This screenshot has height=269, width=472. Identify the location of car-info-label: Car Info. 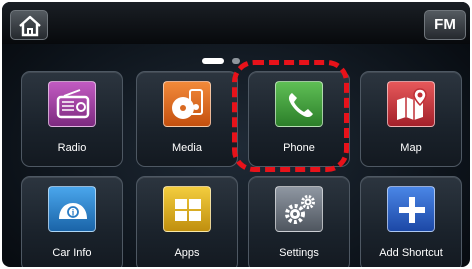
(72, 253).